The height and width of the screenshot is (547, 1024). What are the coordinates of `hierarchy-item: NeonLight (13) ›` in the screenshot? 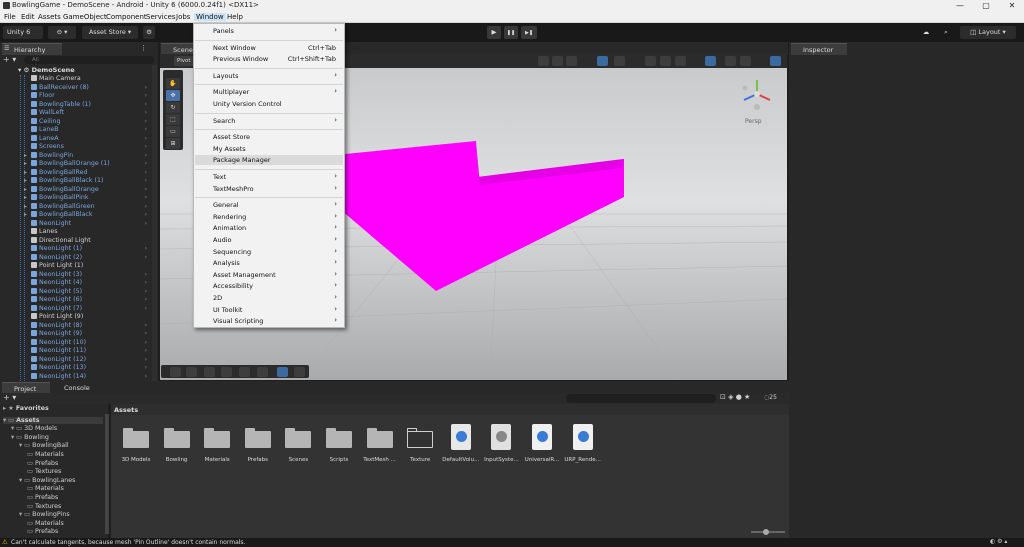 It's located at (91, 368).